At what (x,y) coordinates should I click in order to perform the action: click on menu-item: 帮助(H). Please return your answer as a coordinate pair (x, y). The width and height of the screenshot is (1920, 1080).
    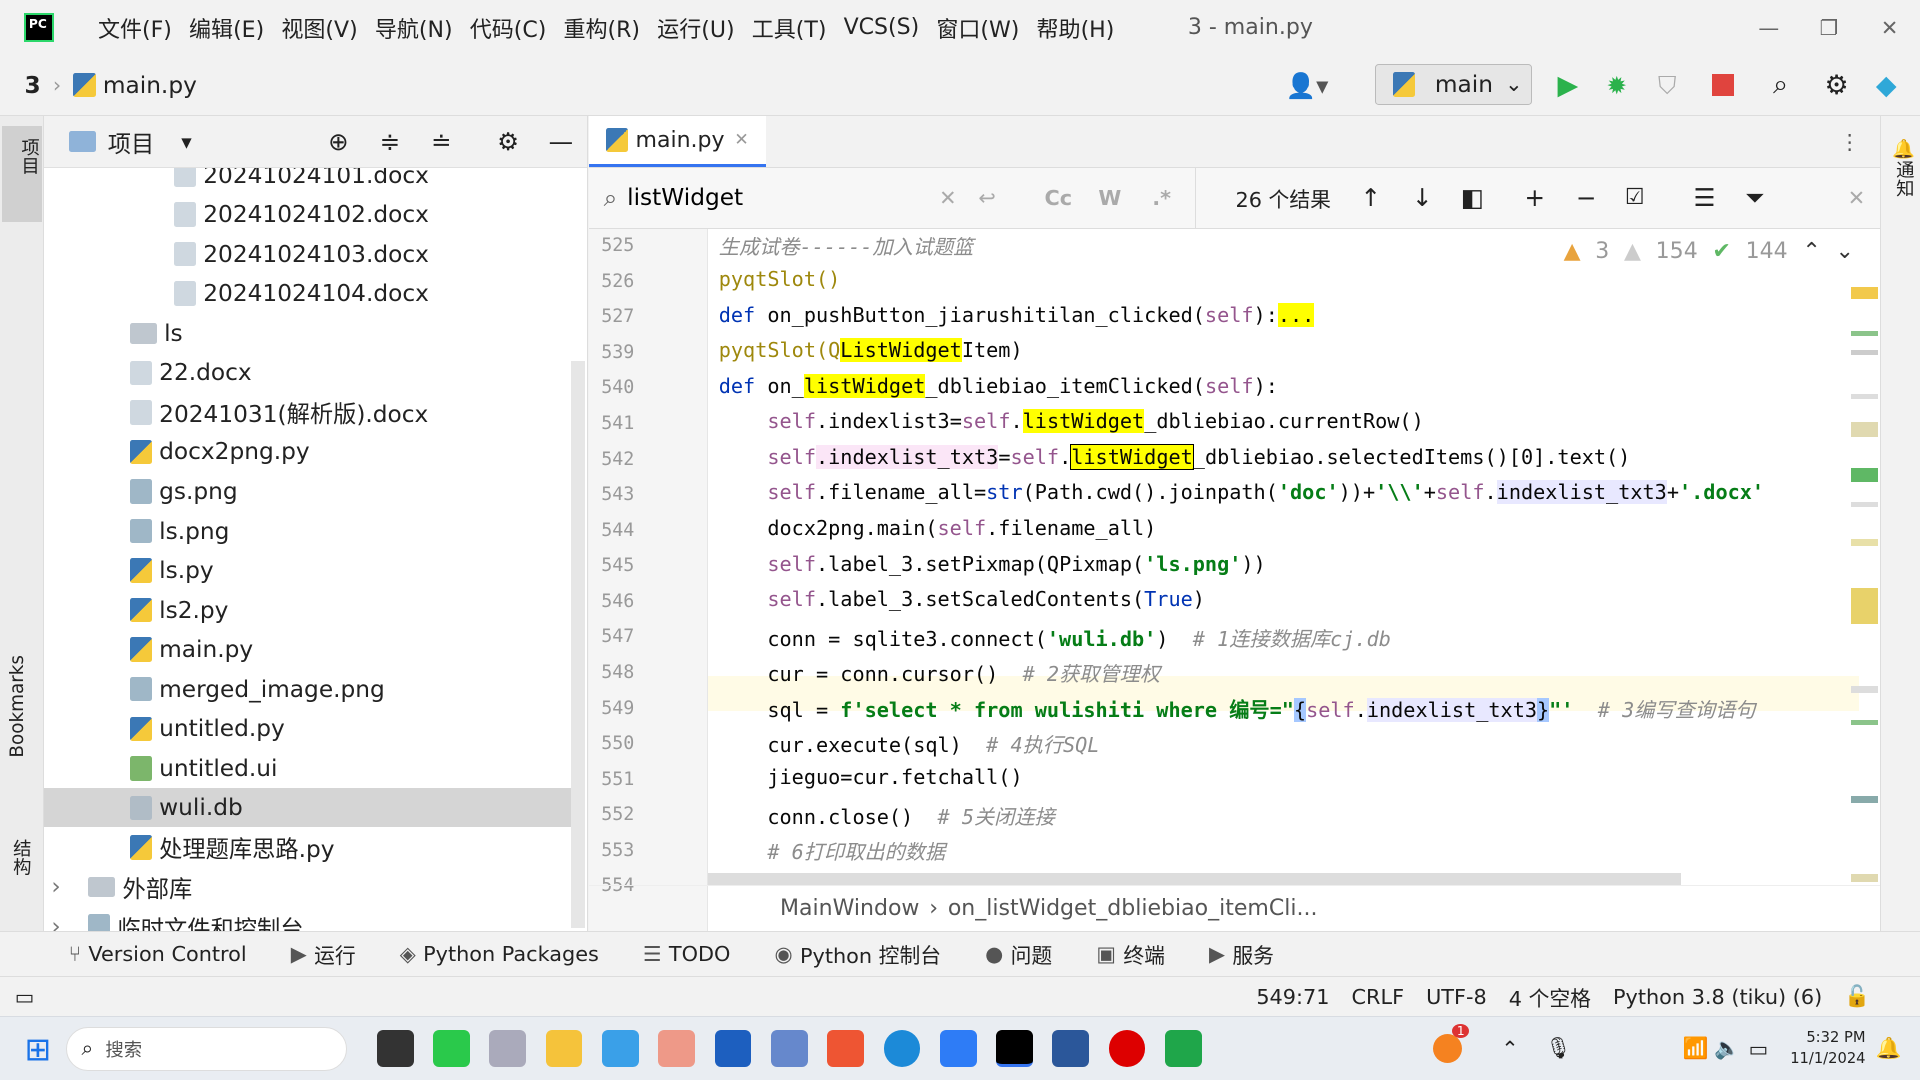
    Looking at the image, I should click on (1076, 28).